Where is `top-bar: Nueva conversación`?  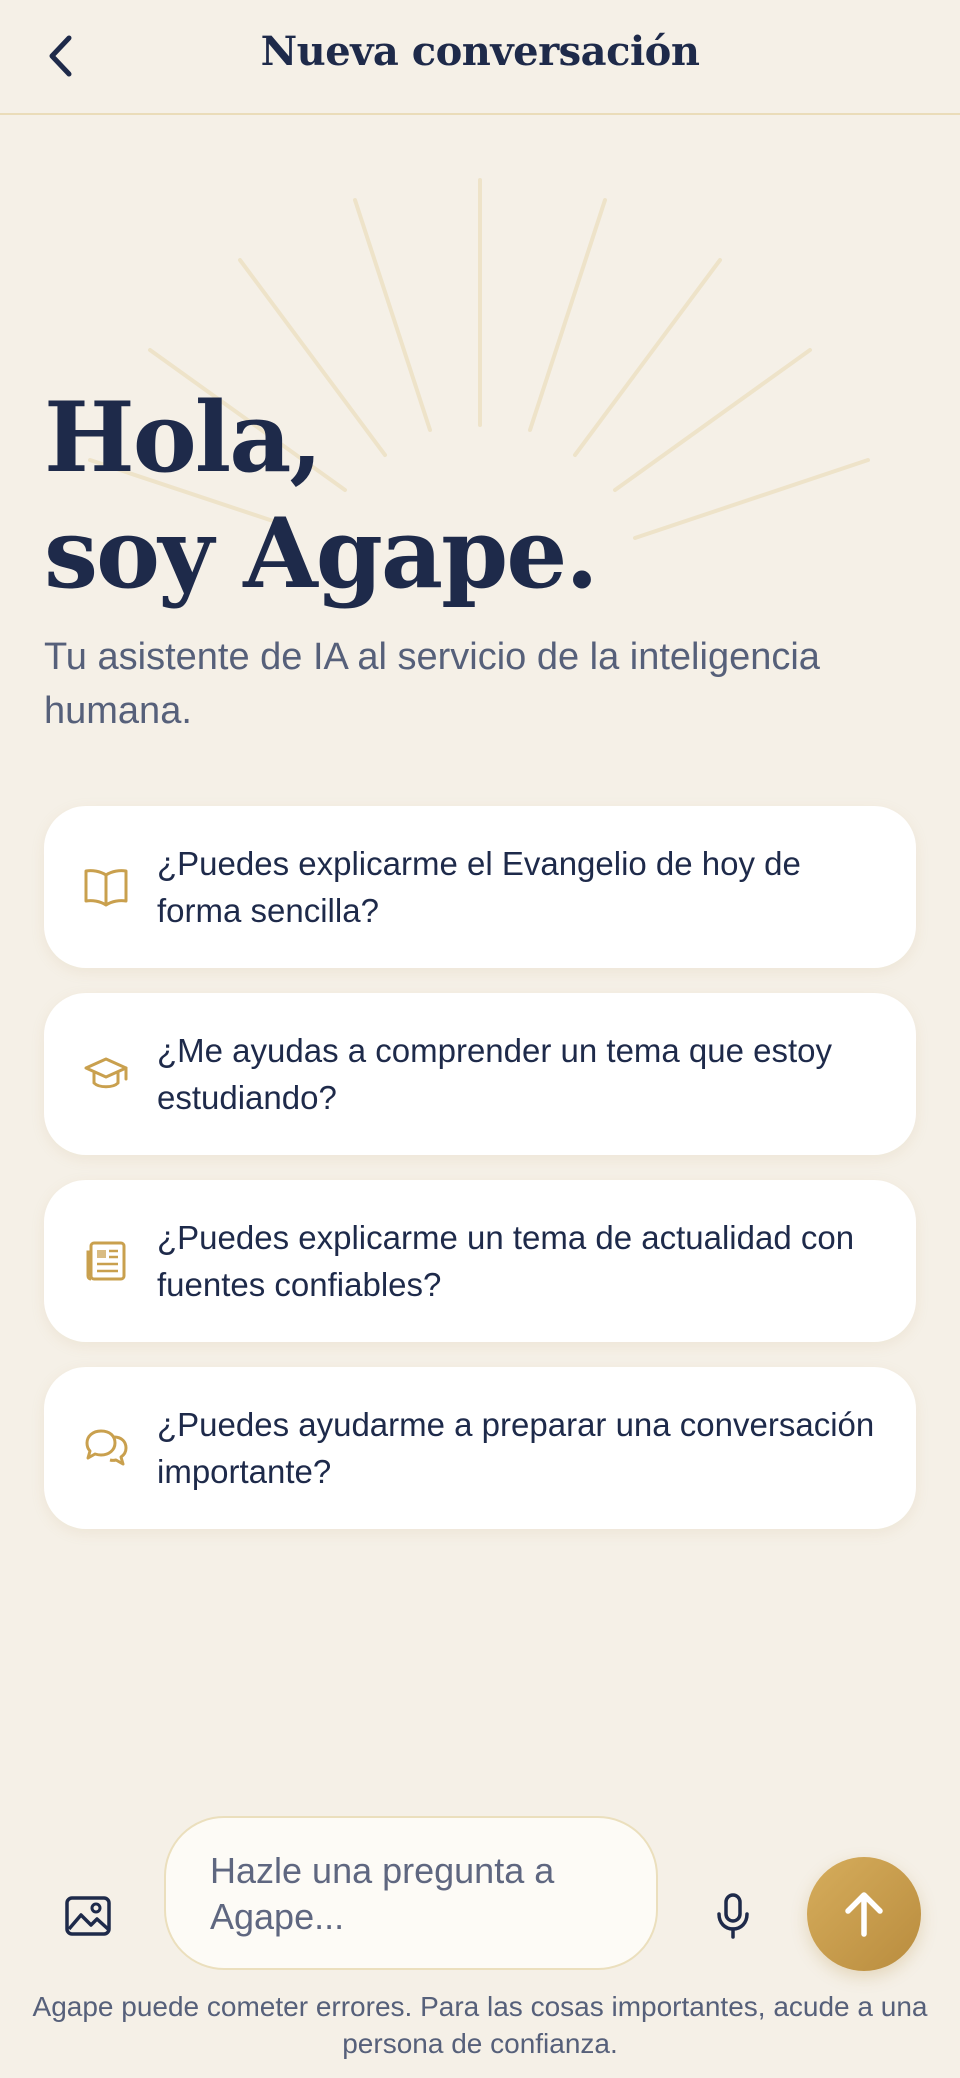
top-bar: Nueva conversación is located at coordinates (480, 57).